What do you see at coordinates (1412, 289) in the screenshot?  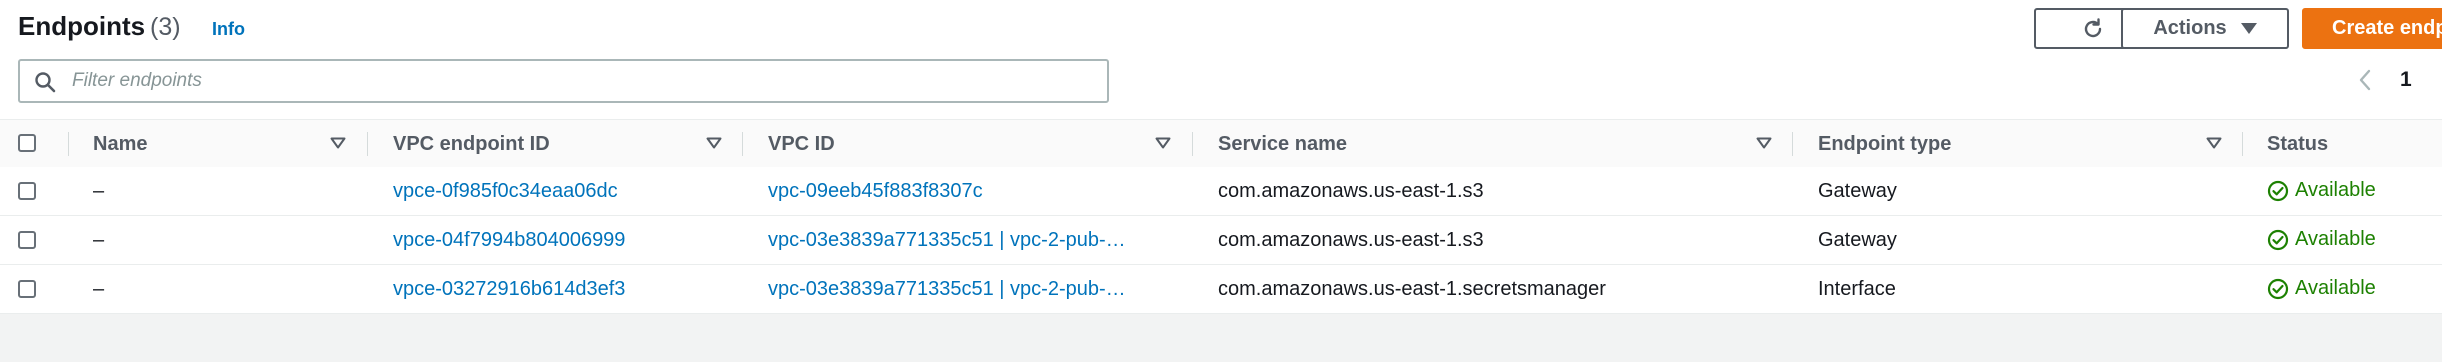 I see `cell-service-name: com.amazonaws.us-east-1.secretsmanager` at bounding box center [1412, 289].